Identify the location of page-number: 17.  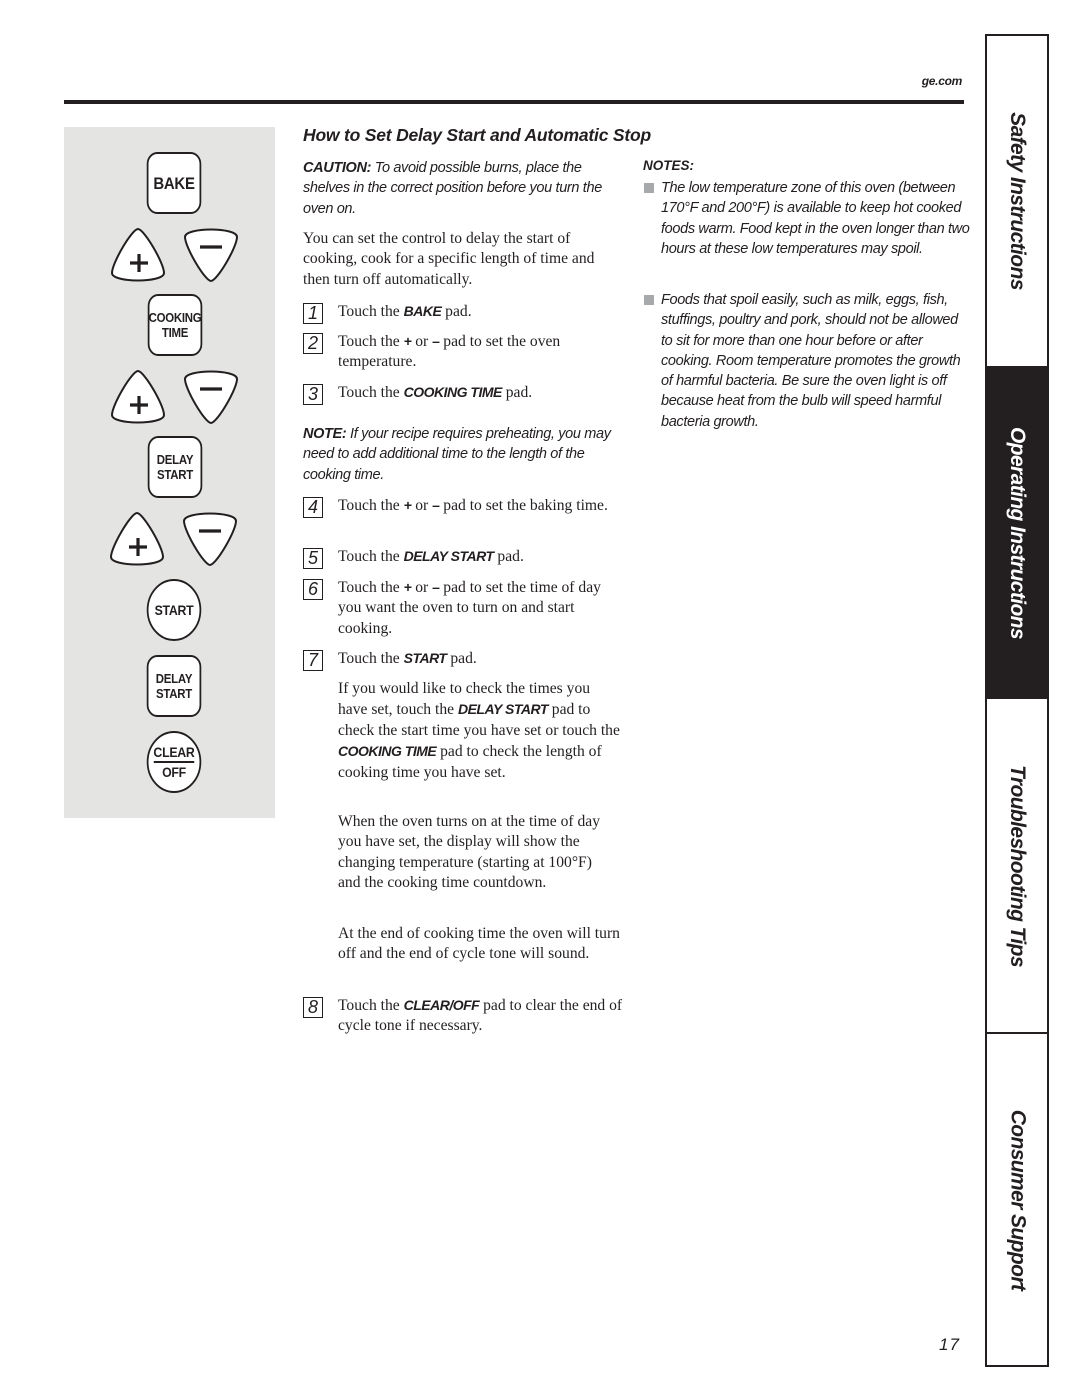
(949, 1344).